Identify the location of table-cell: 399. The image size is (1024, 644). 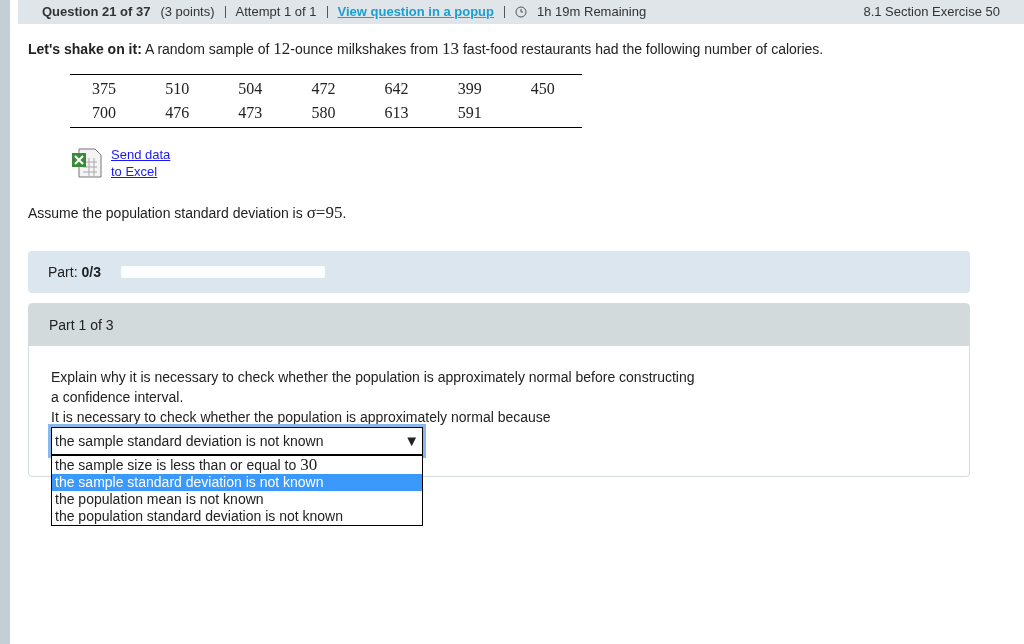
(469, 88).